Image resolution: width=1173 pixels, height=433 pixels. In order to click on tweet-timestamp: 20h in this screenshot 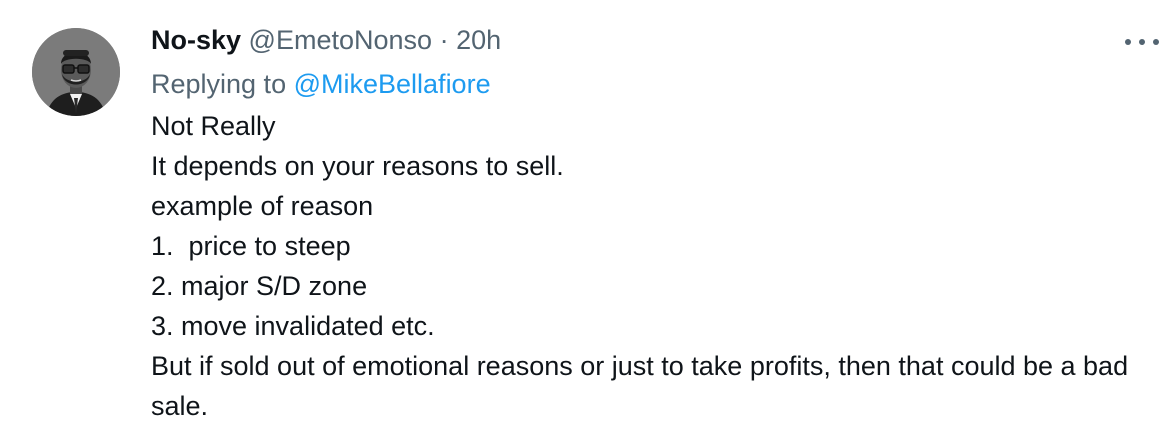, I will do `click(478, 40)`.